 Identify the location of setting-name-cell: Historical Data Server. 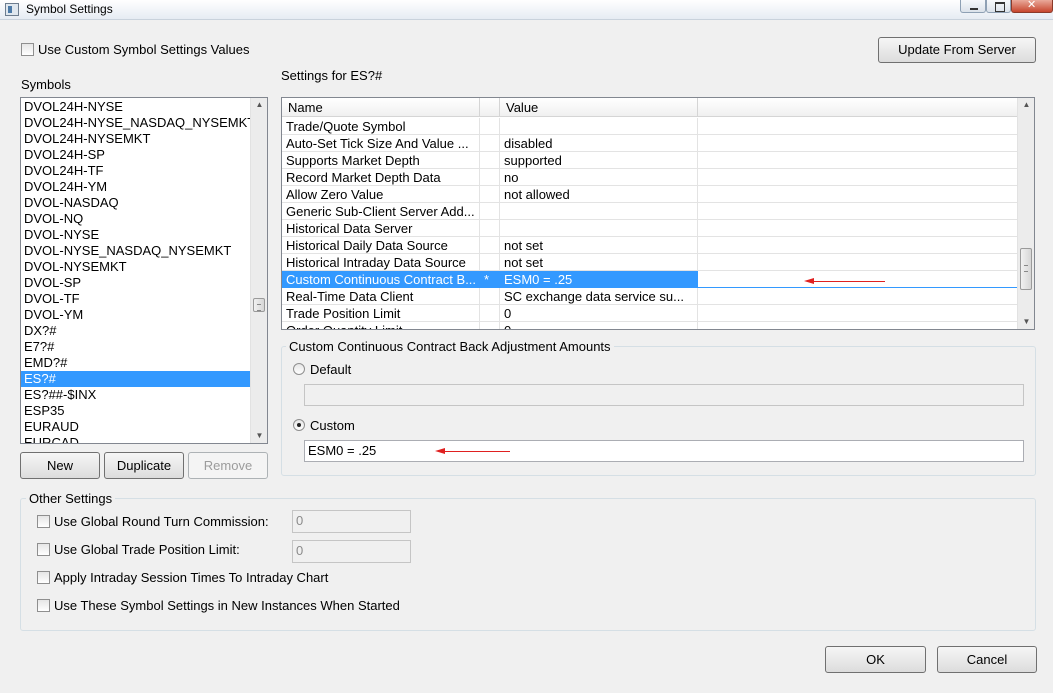
(381, 228).